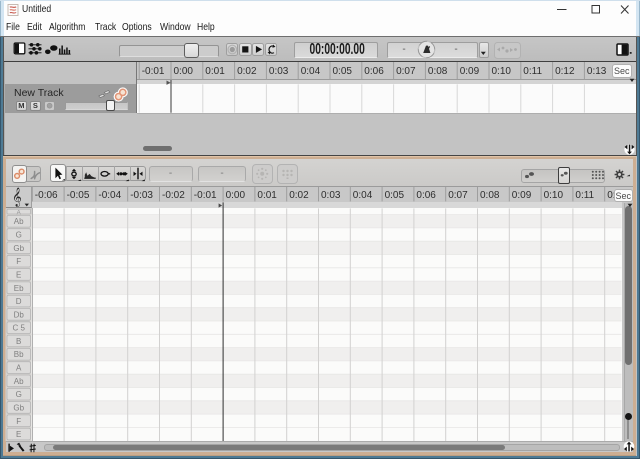 This screenshot has width=640, height=459. I want to click on svg-text: Eb, so click(19, 288).